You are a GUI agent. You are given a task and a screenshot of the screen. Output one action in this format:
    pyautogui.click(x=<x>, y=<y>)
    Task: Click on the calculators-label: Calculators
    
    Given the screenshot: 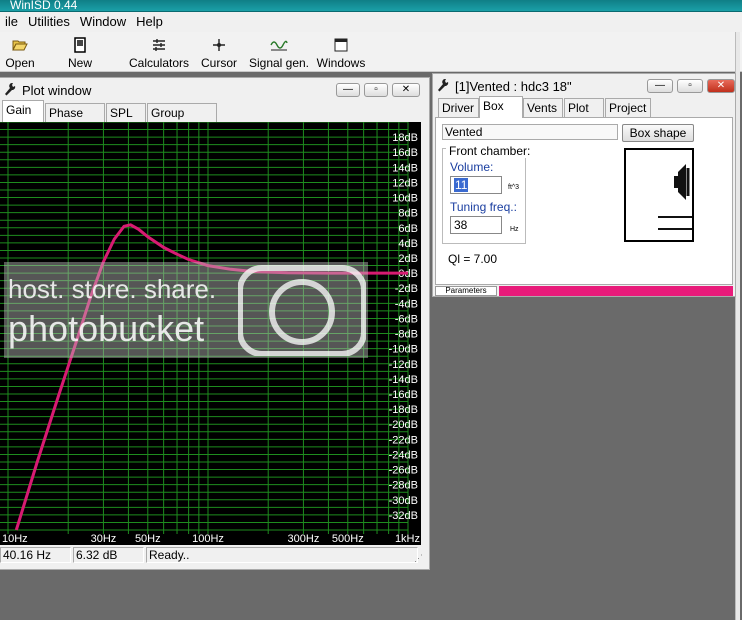 What is the action you would take?
    pyautogui.click(x=159, y=63)
    